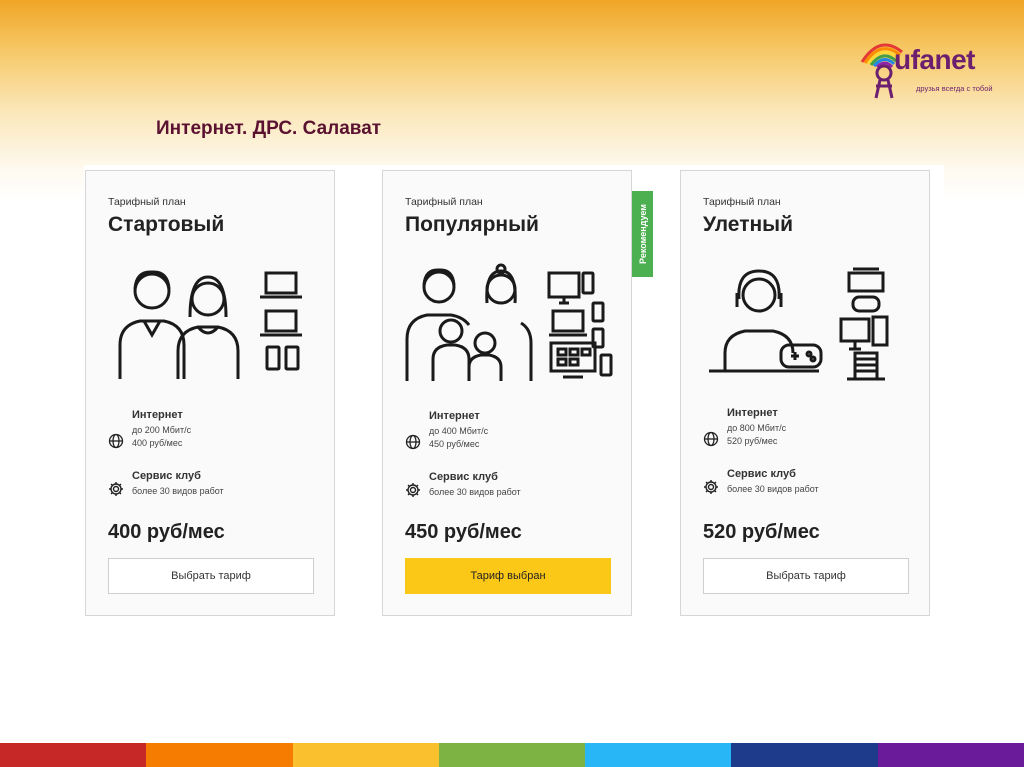 The height and width of the screenshot is (767, 1024). I want to click on internet-price: 400 руб/мес, so click(157, 443).